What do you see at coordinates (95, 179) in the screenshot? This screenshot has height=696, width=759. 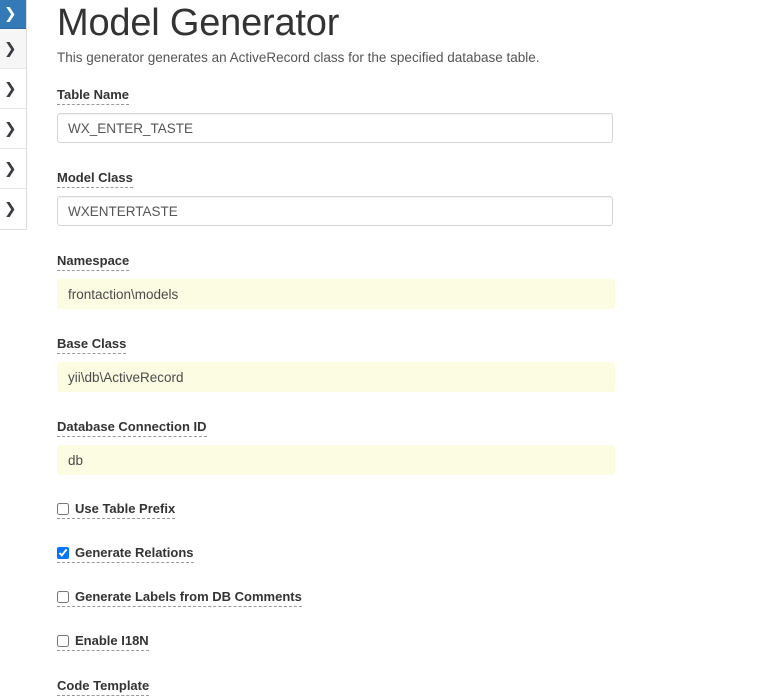 I see `field-label: Model Class` at bounding box center [95, 179].